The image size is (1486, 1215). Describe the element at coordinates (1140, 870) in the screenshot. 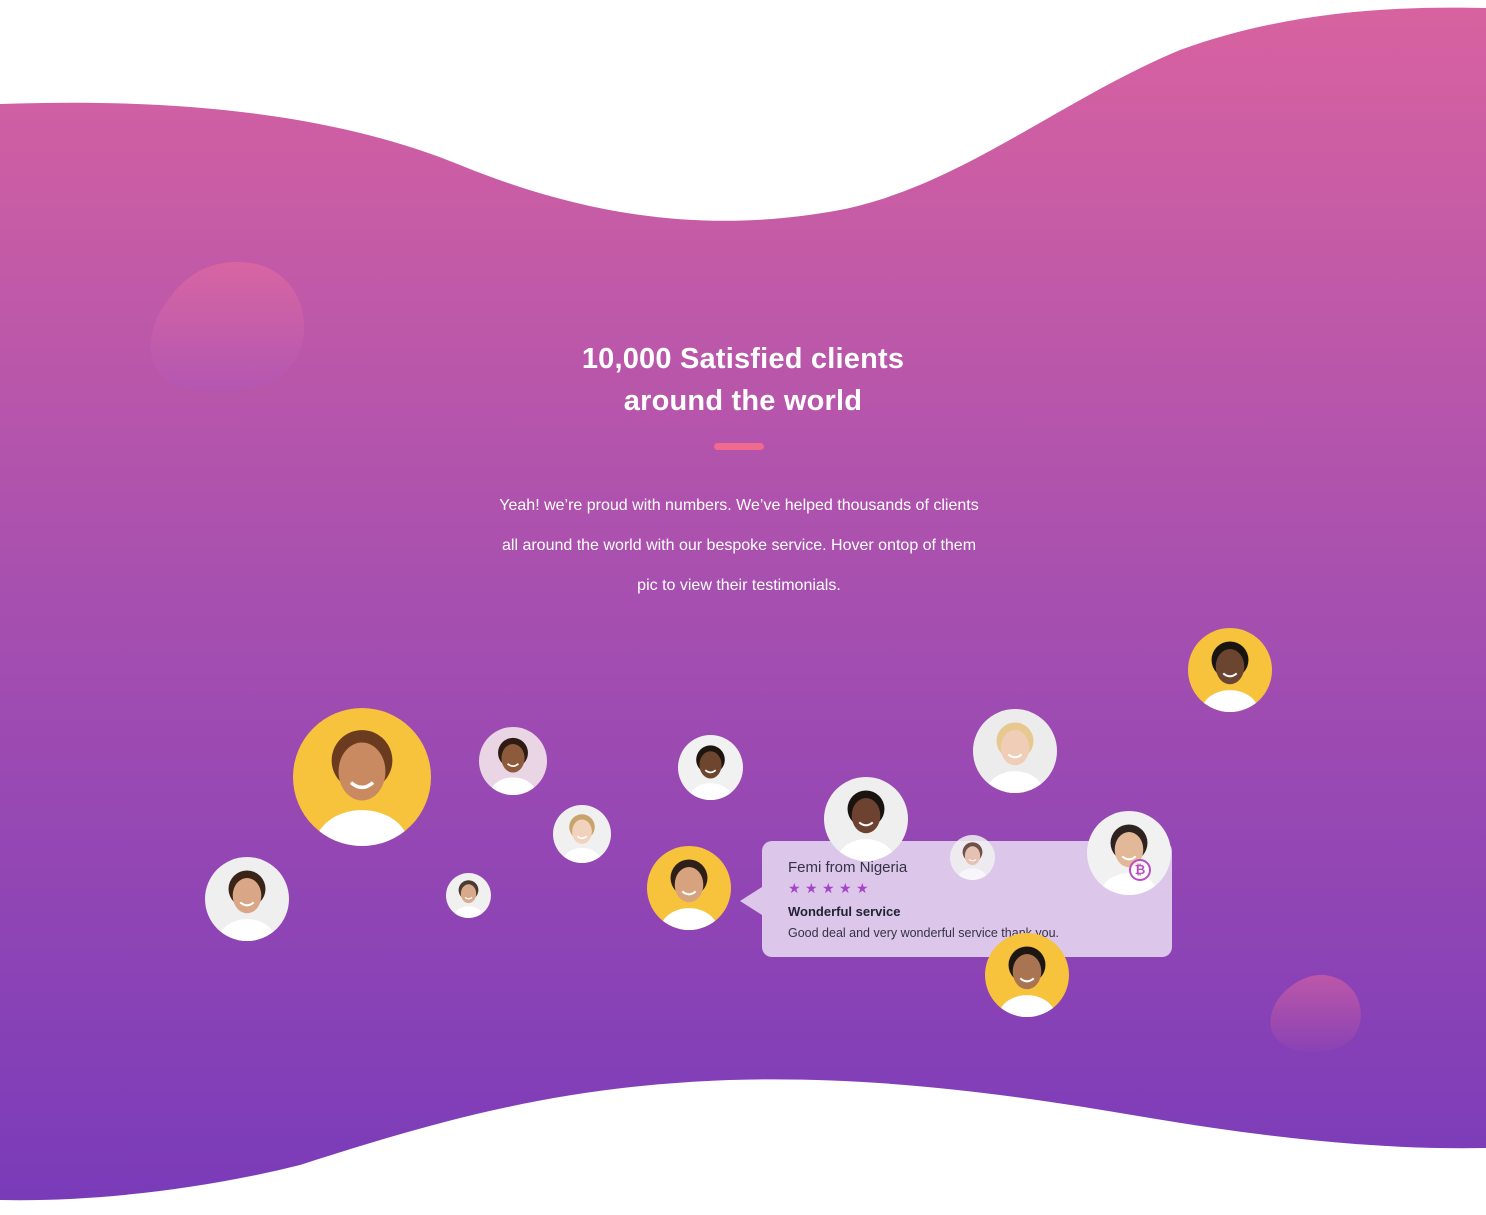

I see `bitcoin-icon: ₿` at that location.